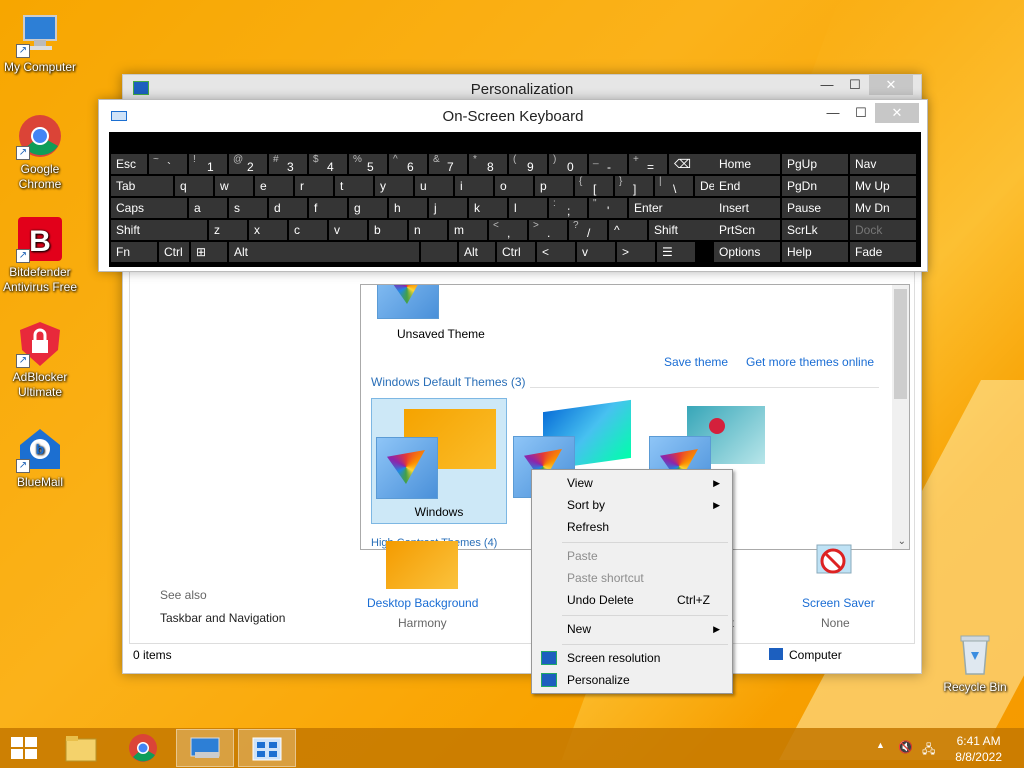 This screenshot has width=1024, height=768. What do you see at coordinates (902, 541) in the screenshot?
I see `scroll-down-arrow-icon: ⌄` at bounding box center [902, 541].